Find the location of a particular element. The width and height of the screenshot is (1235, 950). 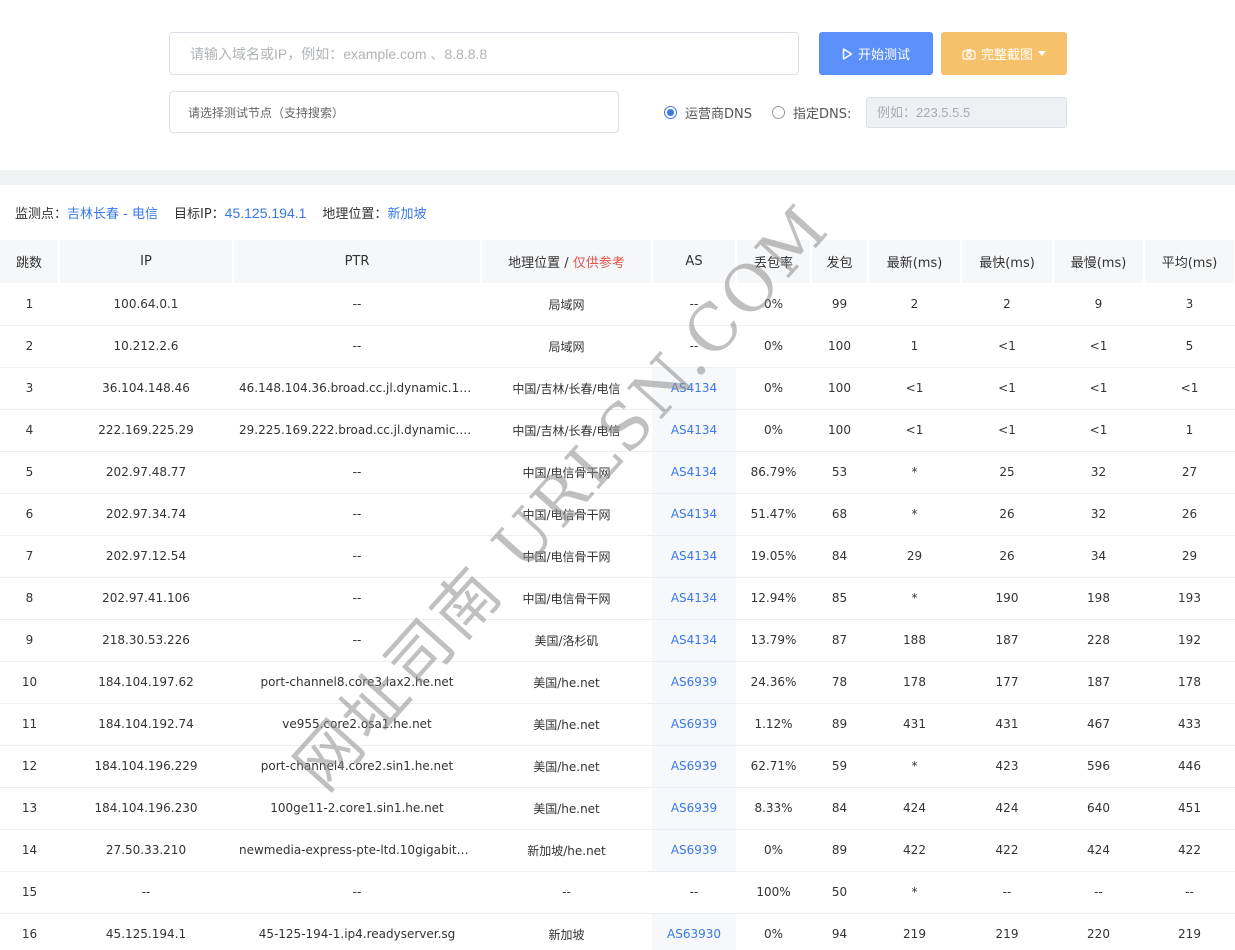

cell-hop: 11 is located at coordinates (29, 724).